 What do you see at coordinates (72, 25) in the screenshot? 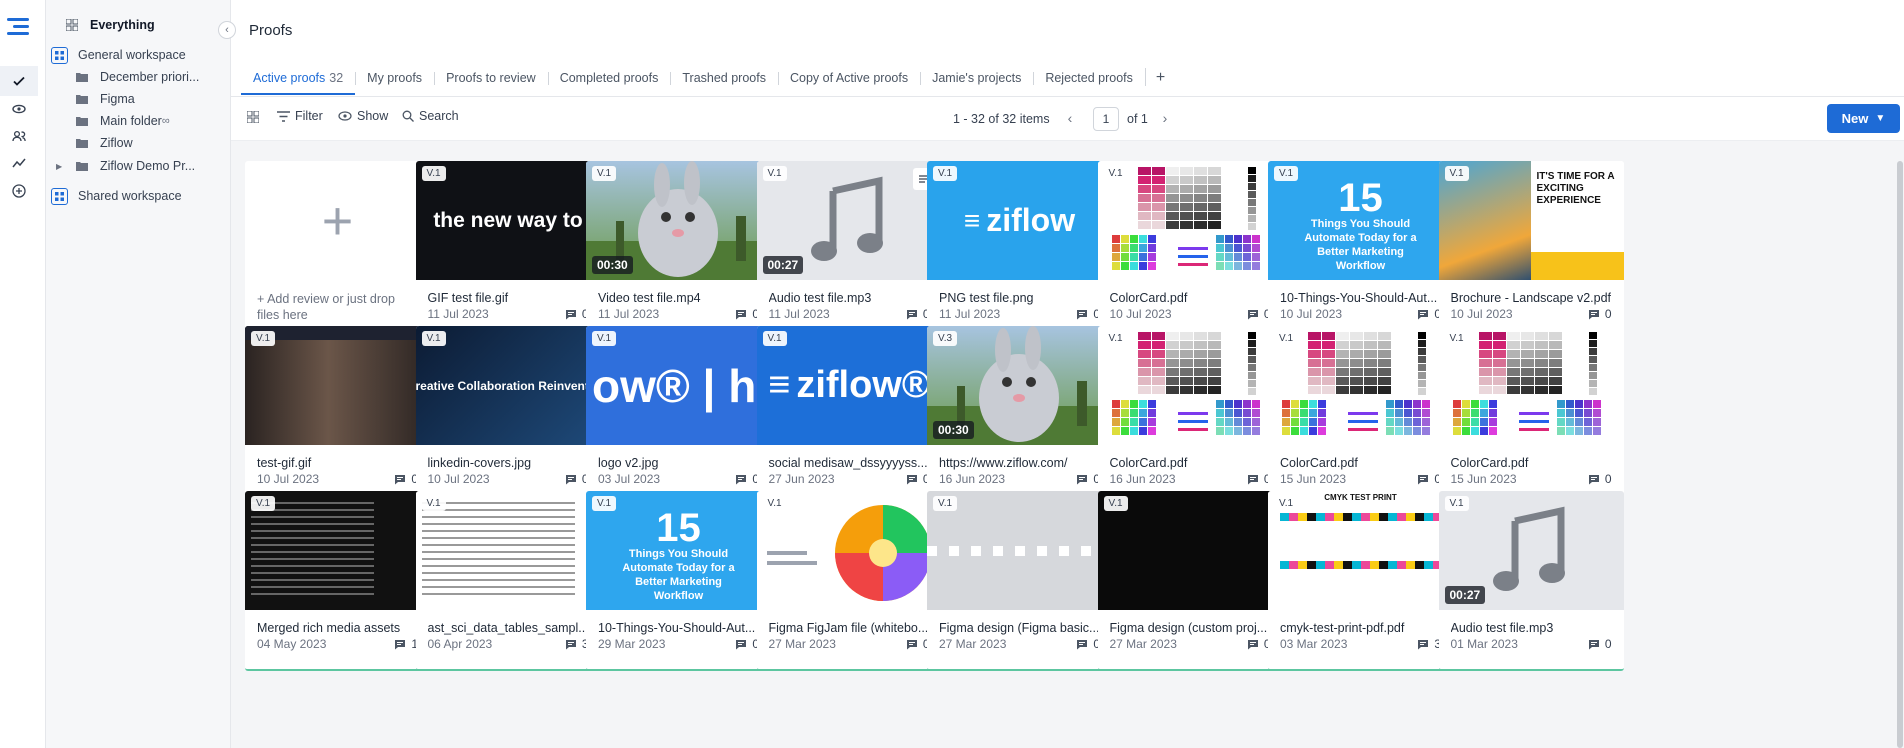
I see `grid-icon` at bounding box center [72, 25].